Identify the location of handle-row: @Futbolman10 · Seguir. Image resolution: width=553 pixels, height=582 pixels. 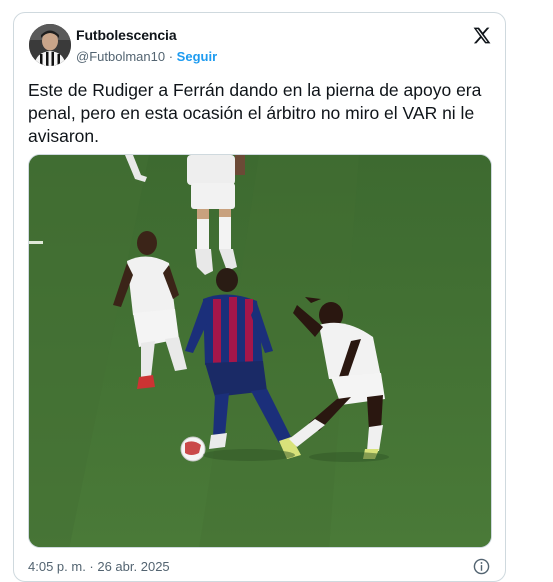
(146, 56).